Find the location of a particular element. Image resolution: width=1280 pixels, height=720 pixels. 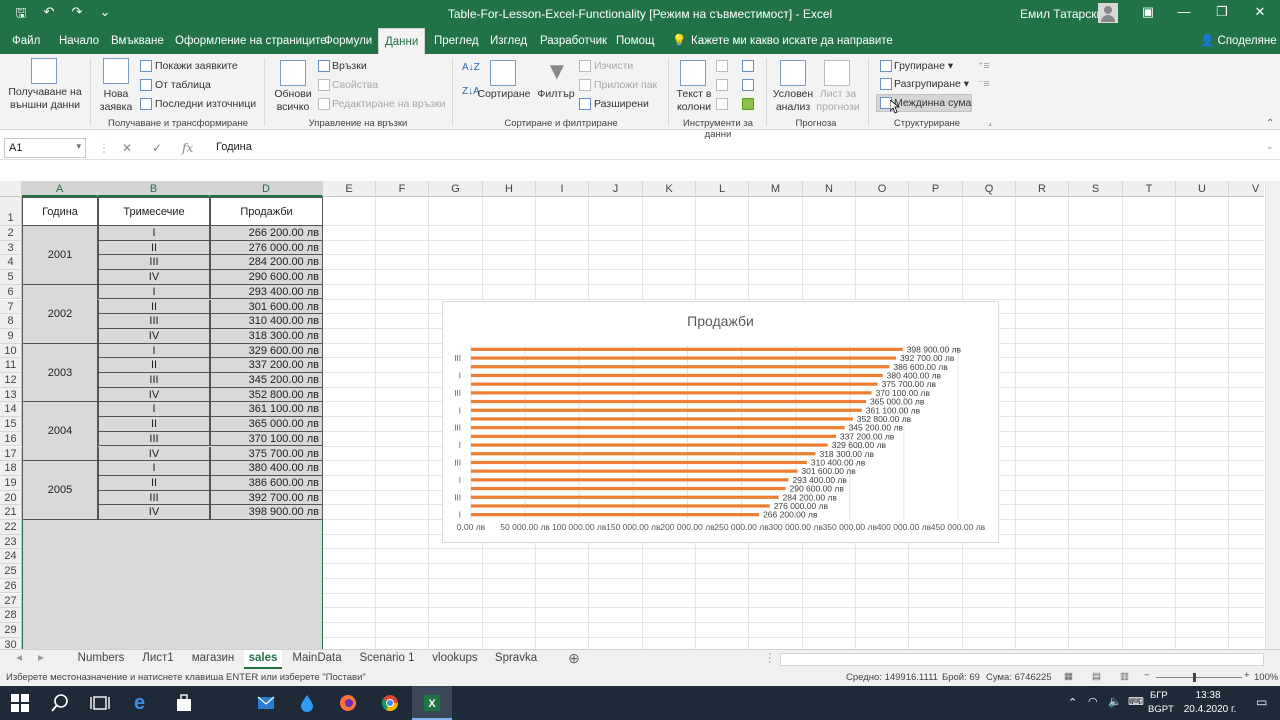

what-if-button: Условен анализ is located at coordinates (793, 101).